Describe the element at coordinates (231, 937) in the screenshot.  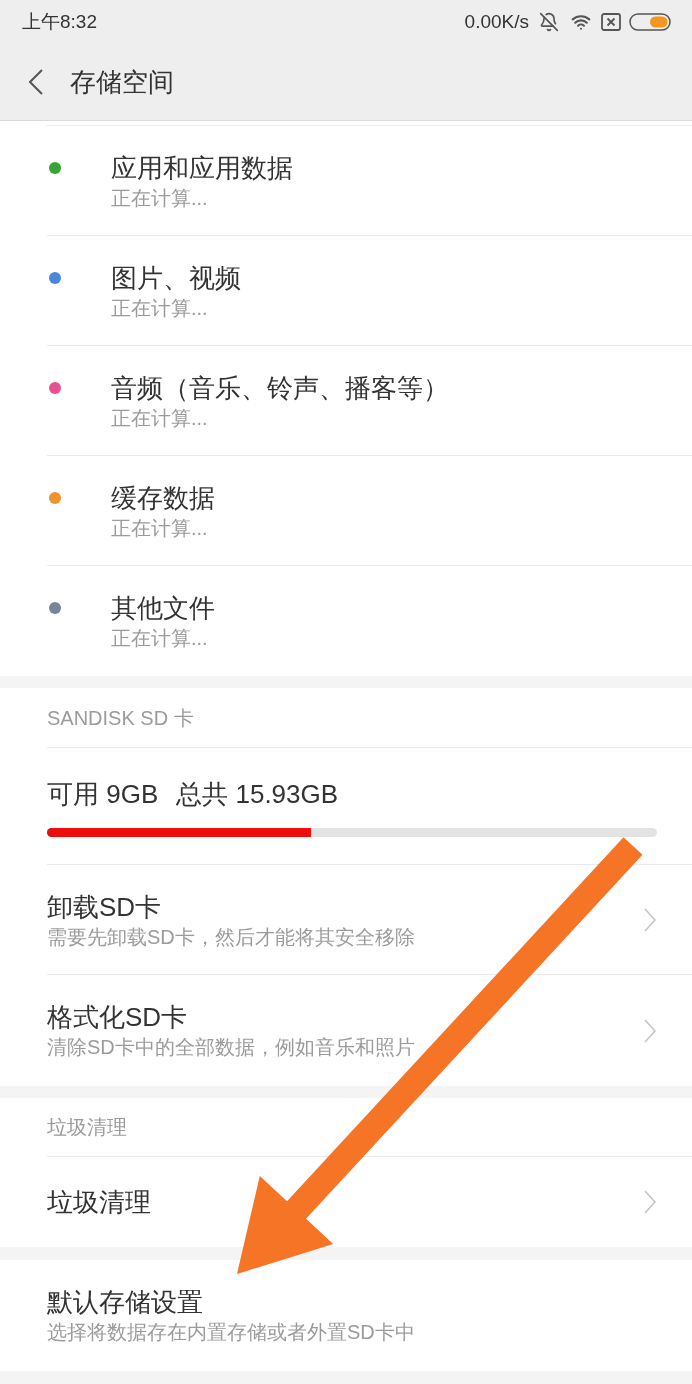
I see `setting-description: 需要先卸载SD卡，然后才能将其安全移除` at that location.